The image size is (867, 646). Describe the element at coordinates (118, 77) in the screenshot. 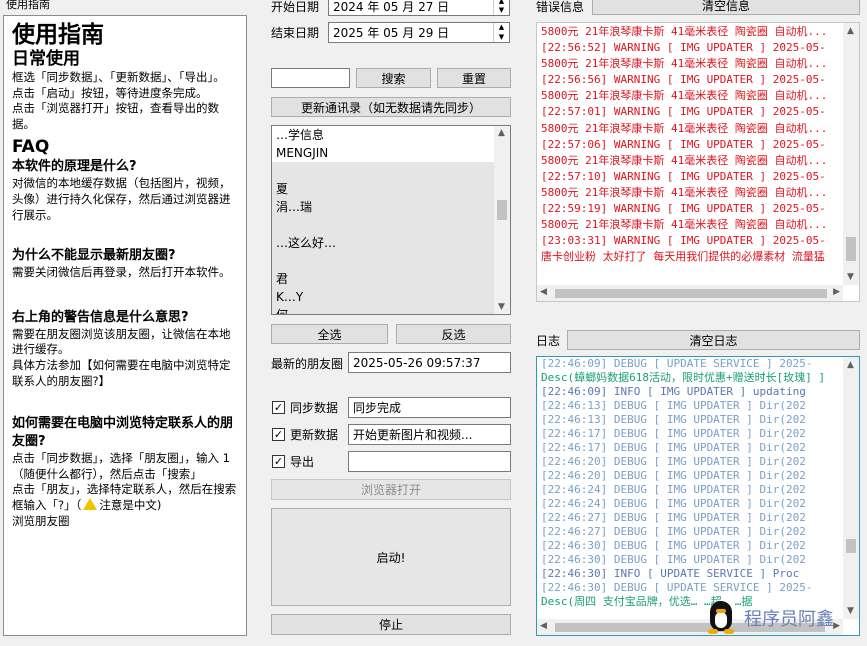

I see `daily-line: 框选「同步数据」、「更新数据」、「导出」。` at that location.